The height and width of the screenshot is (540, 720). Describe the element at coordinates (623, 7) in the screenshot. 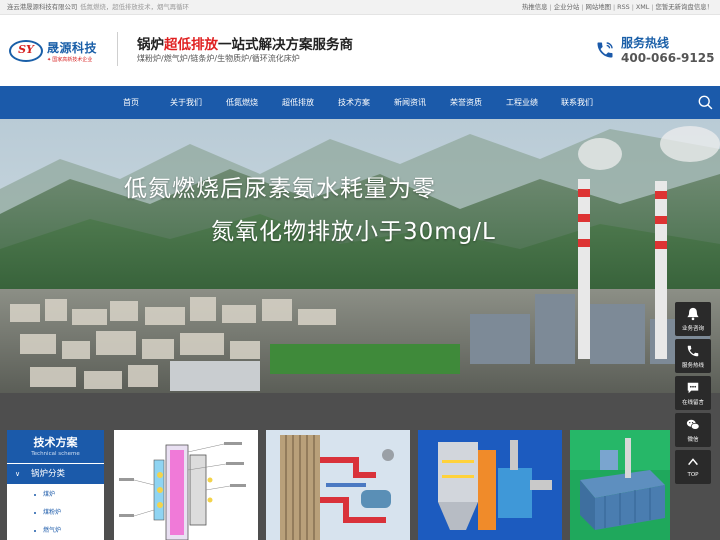

I see `top-link-rss: RSS` at that location.